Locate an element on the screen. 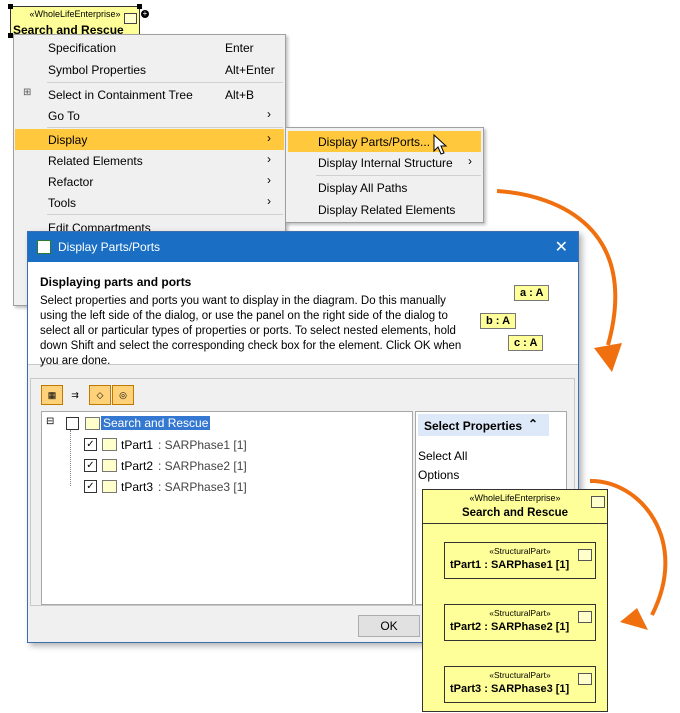 The image size is (680, 713). arrow-to-dialog is located at coordinates (557, 267).